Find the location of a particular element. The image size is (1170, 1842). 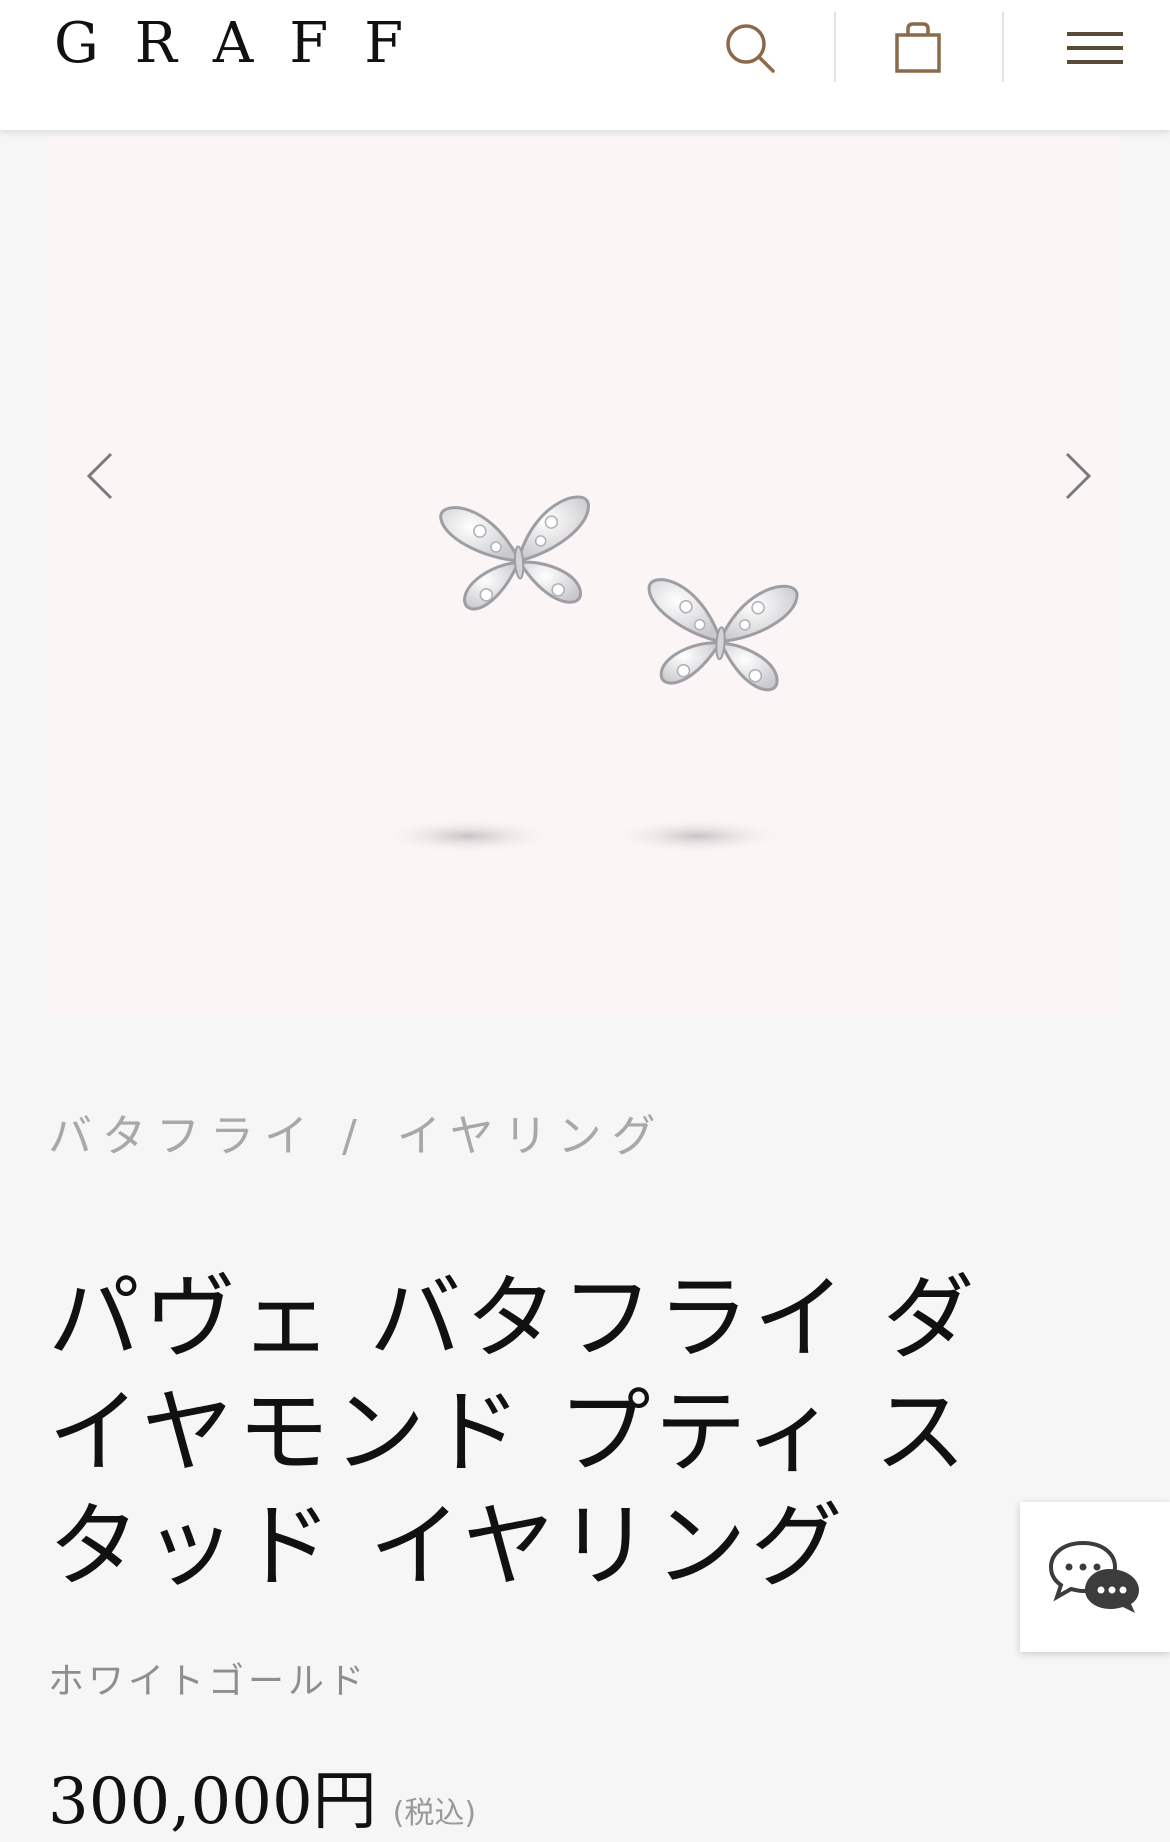

gallery-next-button is located at coordinates (1078, 476).